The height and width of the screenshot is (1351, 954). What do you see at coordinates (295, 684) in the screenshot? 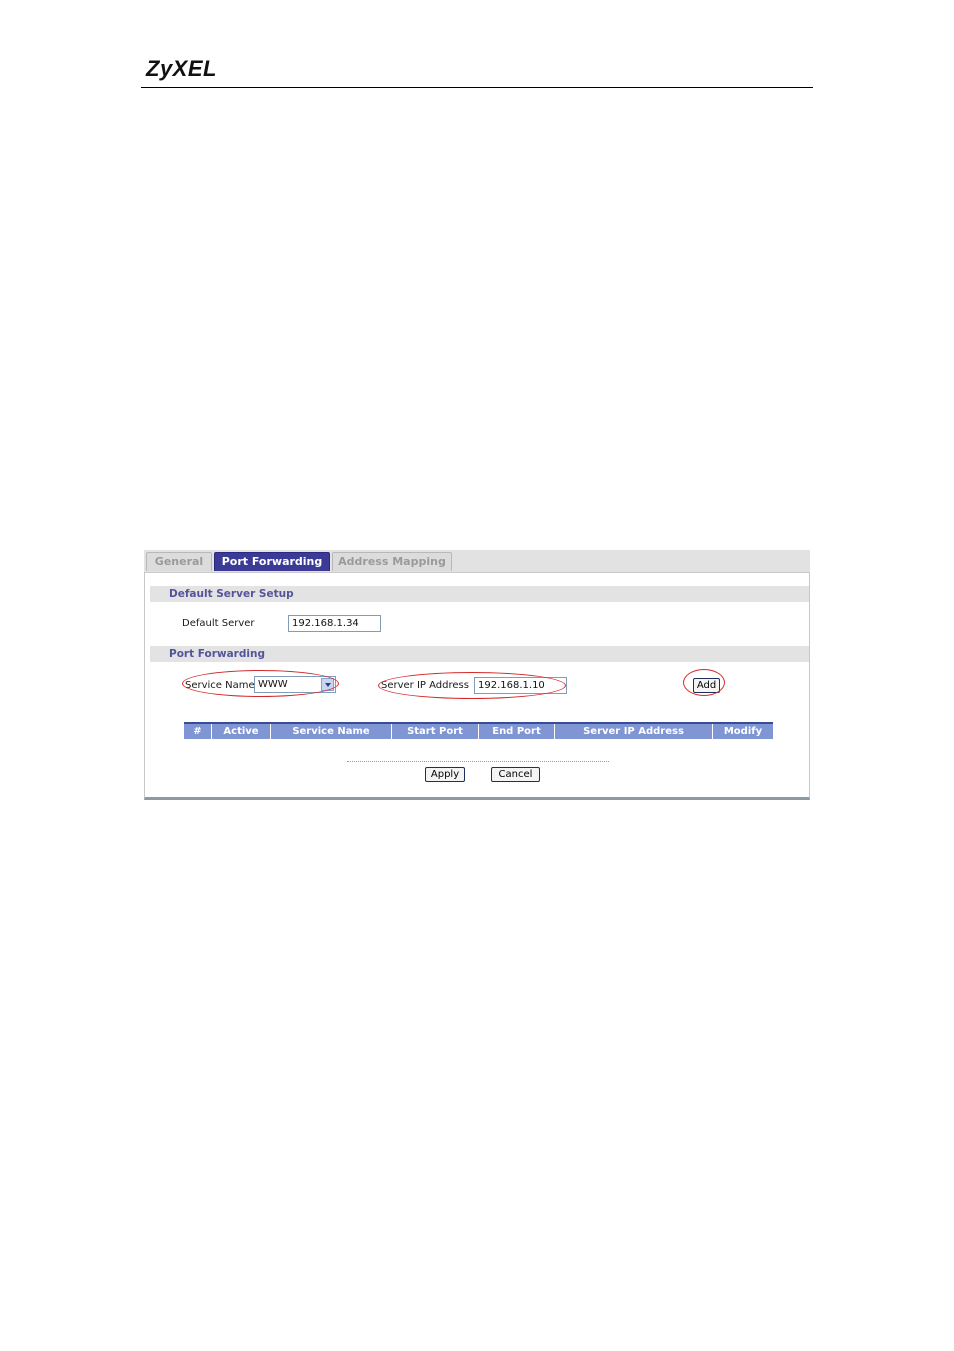
I see `service-name-select: WWW` at bounding box center [295, 684].